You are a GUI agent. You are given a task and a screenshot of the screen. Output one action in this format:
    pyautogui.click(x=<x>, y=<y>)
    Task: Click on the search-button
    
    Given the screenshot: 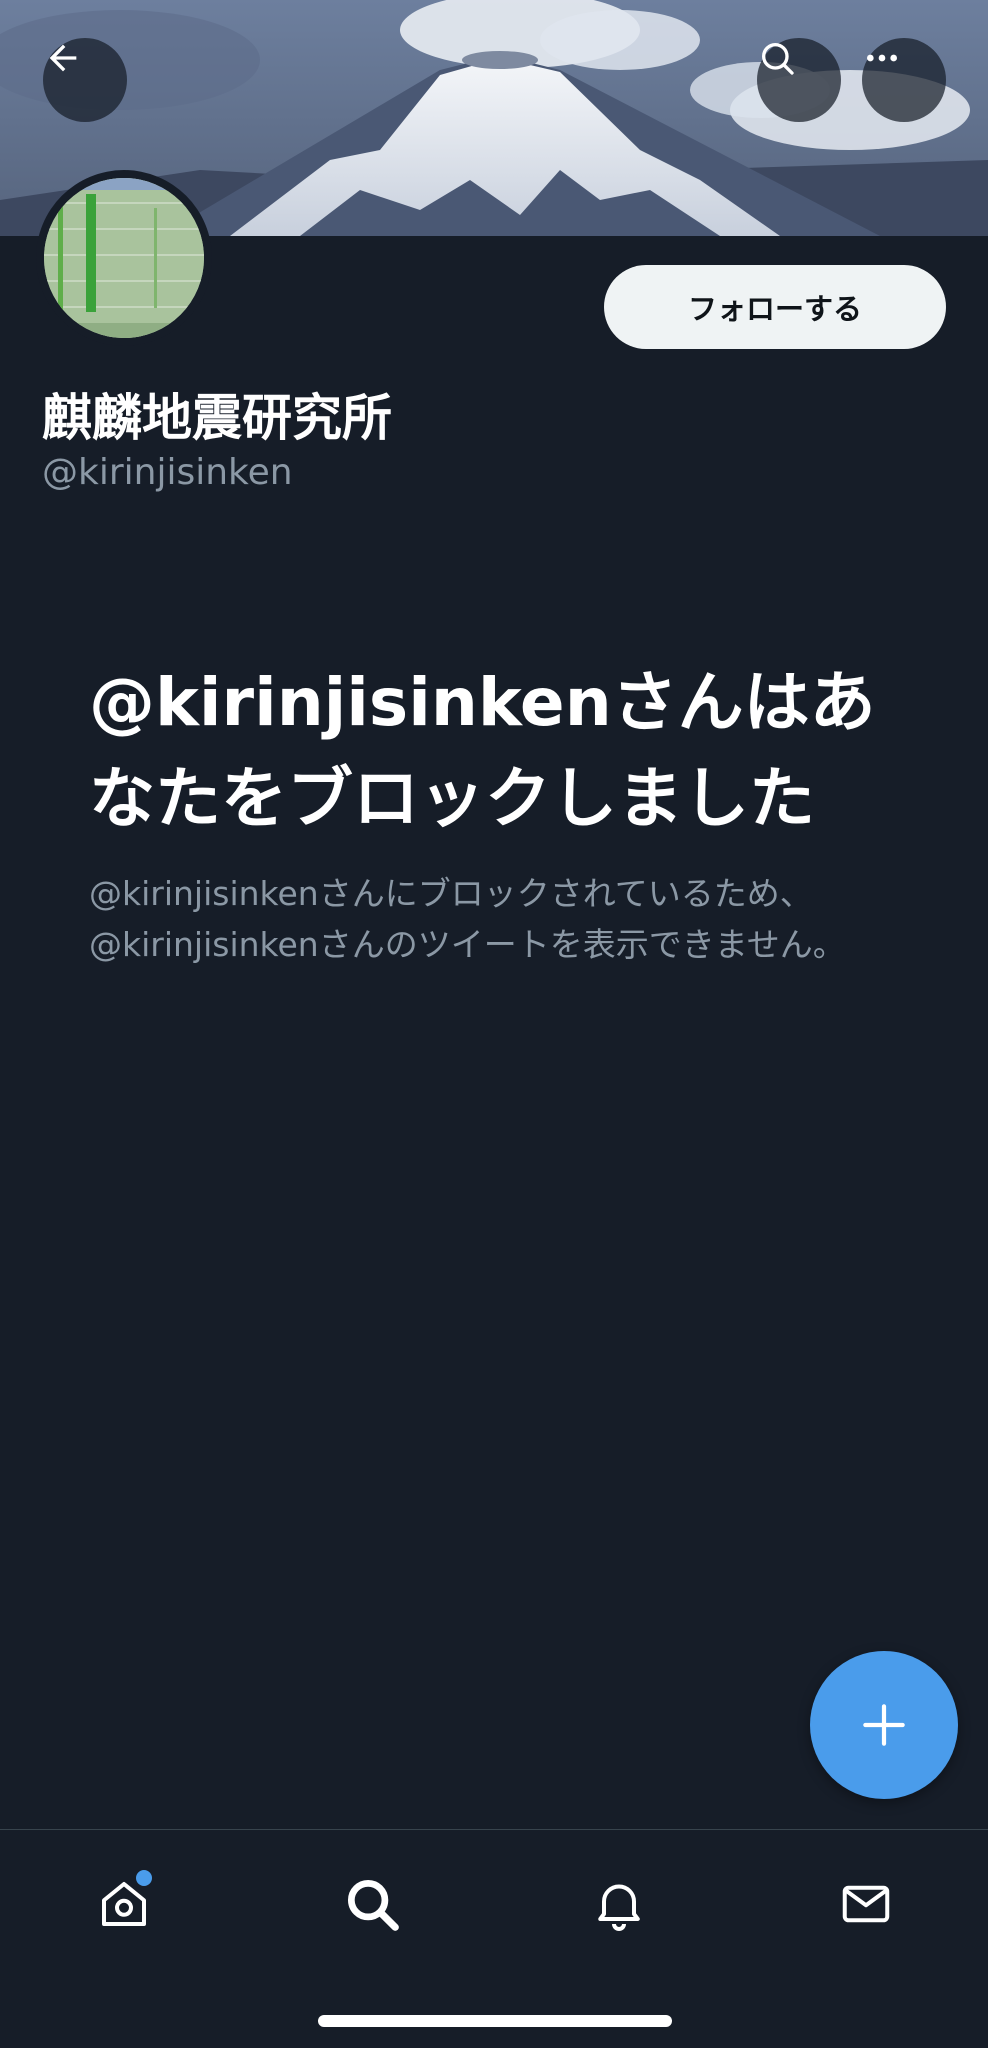 What is the action you would take?
    pyautogui.click(x=799, y=80)
    